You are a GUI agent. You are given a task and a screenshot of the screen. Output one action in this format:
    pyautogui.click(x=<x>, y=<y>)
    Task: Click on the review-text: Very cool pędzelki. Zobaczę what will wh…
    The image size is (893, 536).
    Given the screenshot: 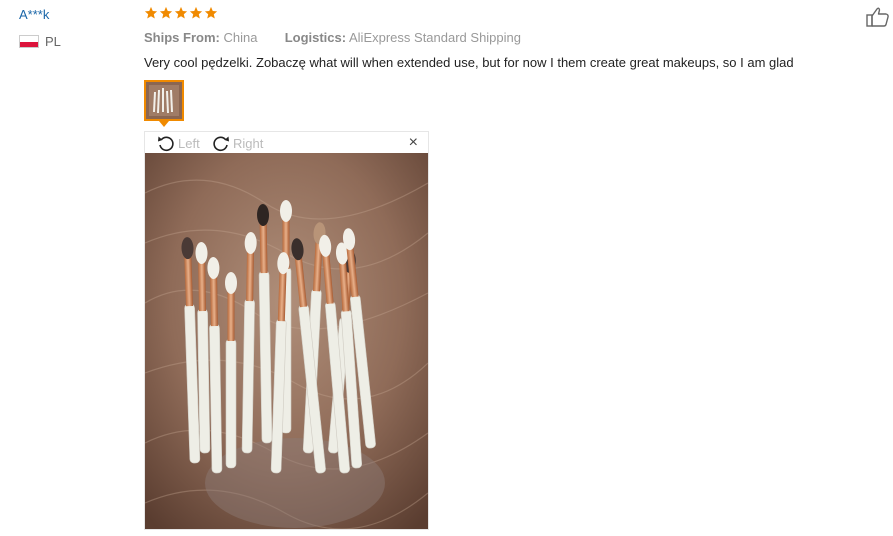 What is the action you would take?
    pyautogui.click(x=469, y=62)
    